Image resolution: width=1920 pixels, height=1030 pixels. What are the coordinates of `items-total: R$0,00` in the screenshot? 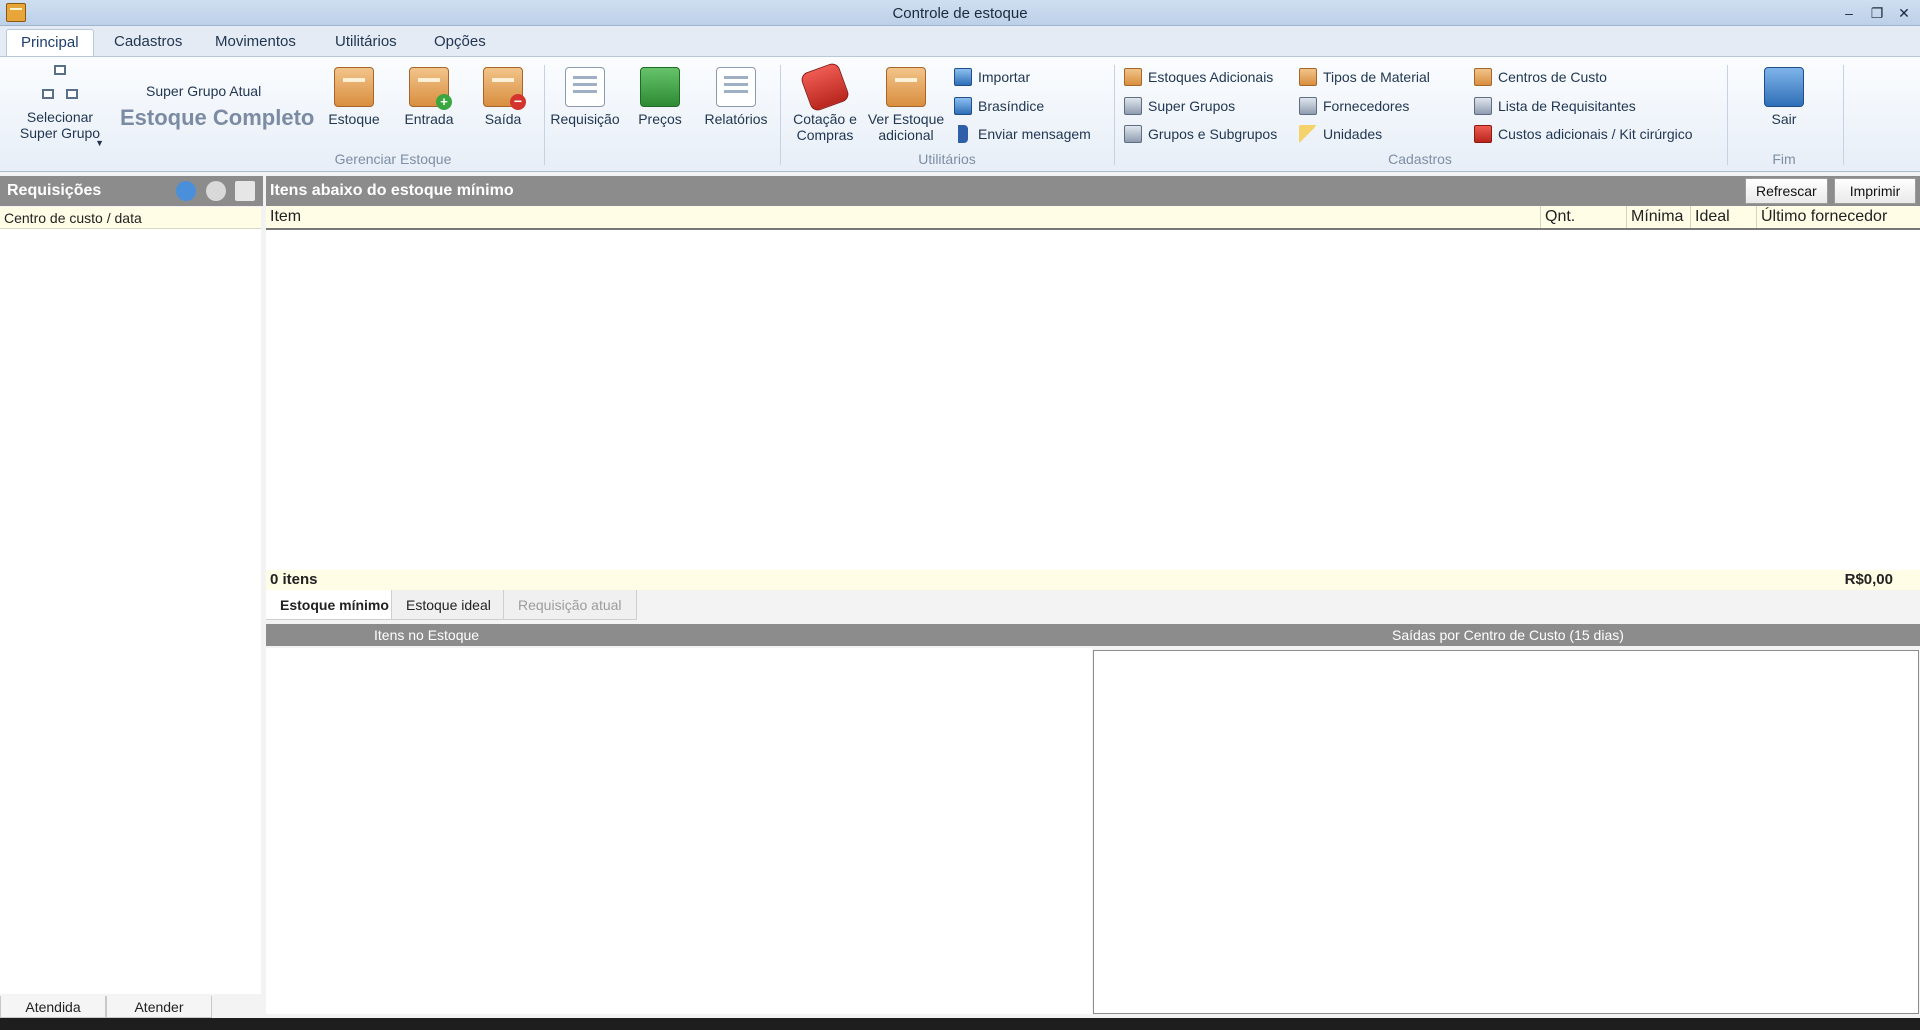 It's located at (1868, 579).